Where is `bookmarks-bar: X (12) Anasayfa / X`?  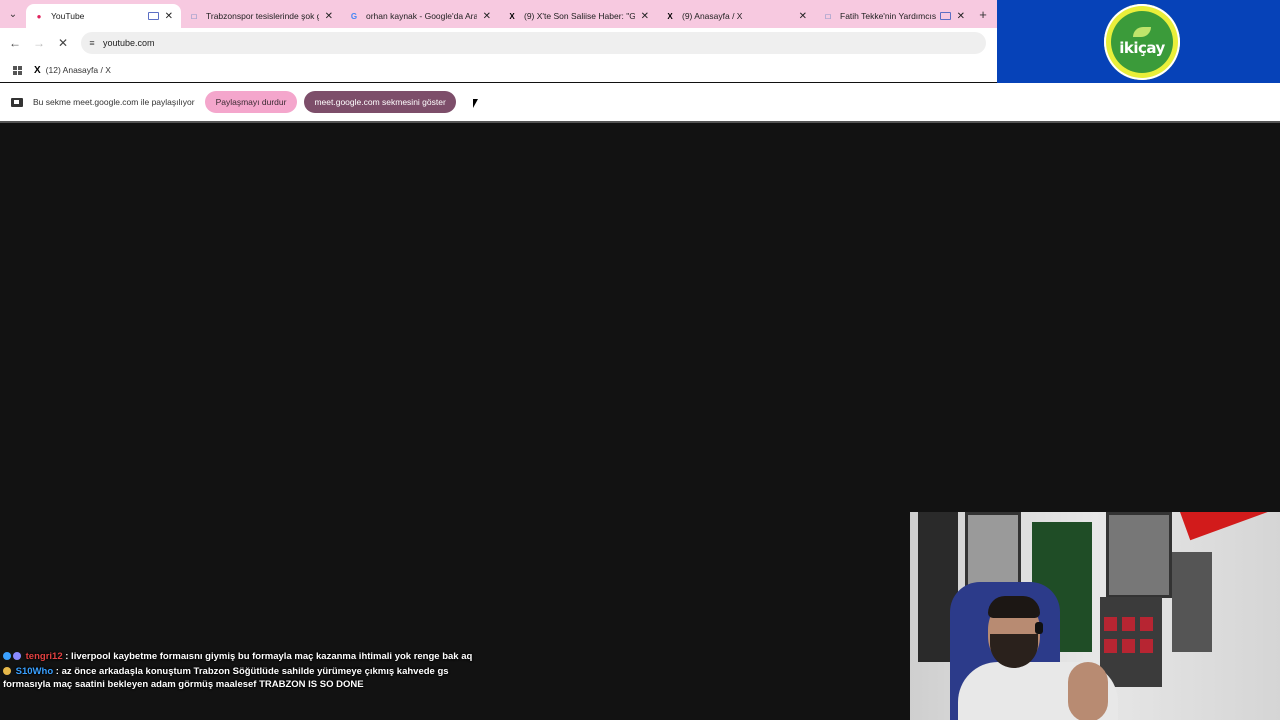 bookmarks-bar: X (12) Anasayfa / X is located at coordinates (498, 70).